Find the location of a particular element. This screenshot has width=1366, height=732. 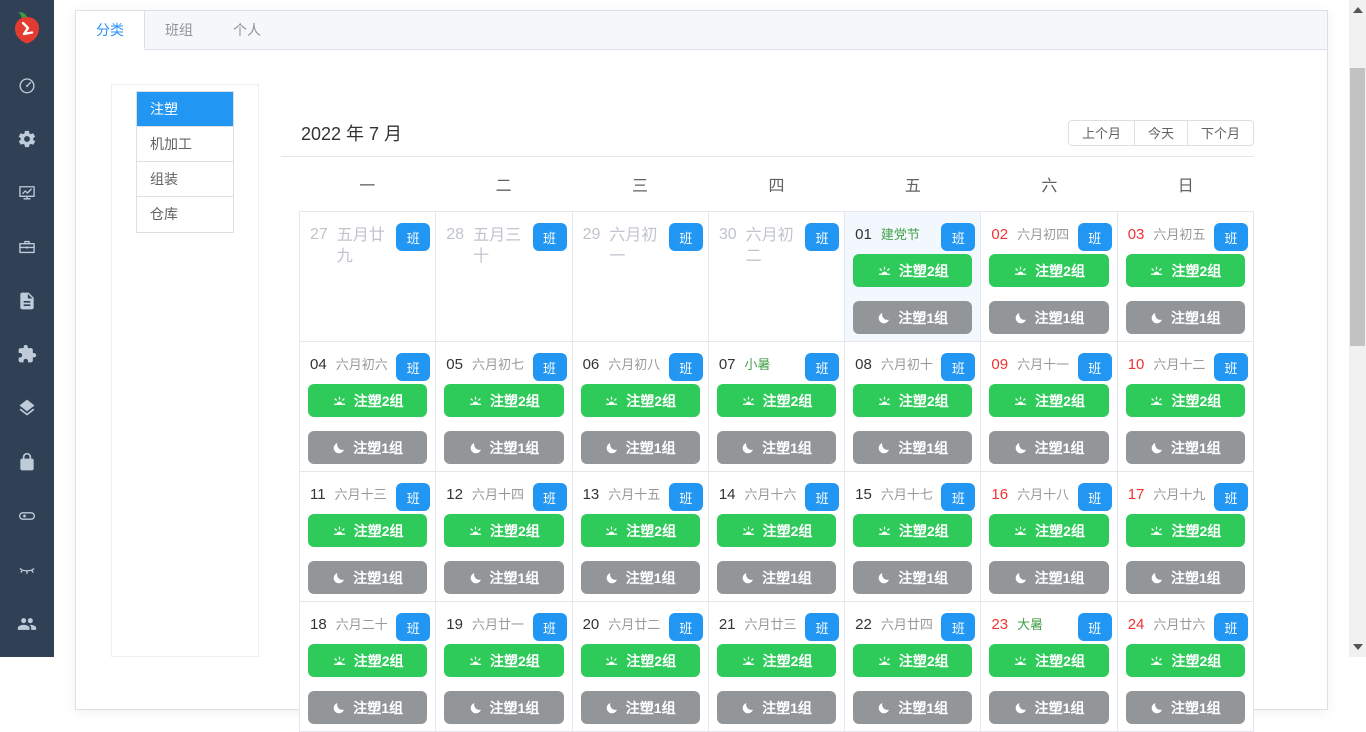

lock-icon is located at coordinates (27, 462).